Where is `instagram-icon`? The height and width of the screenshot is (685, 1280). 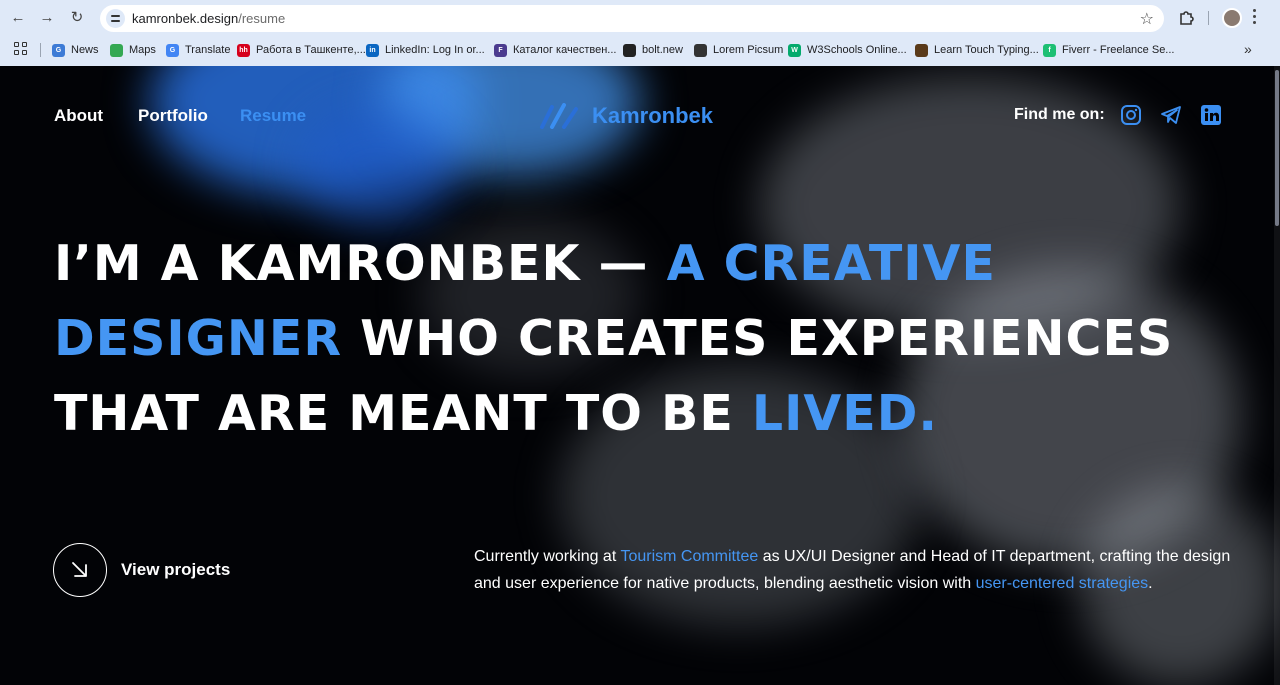 instagram-icon is located at coordinates (1131, 115).